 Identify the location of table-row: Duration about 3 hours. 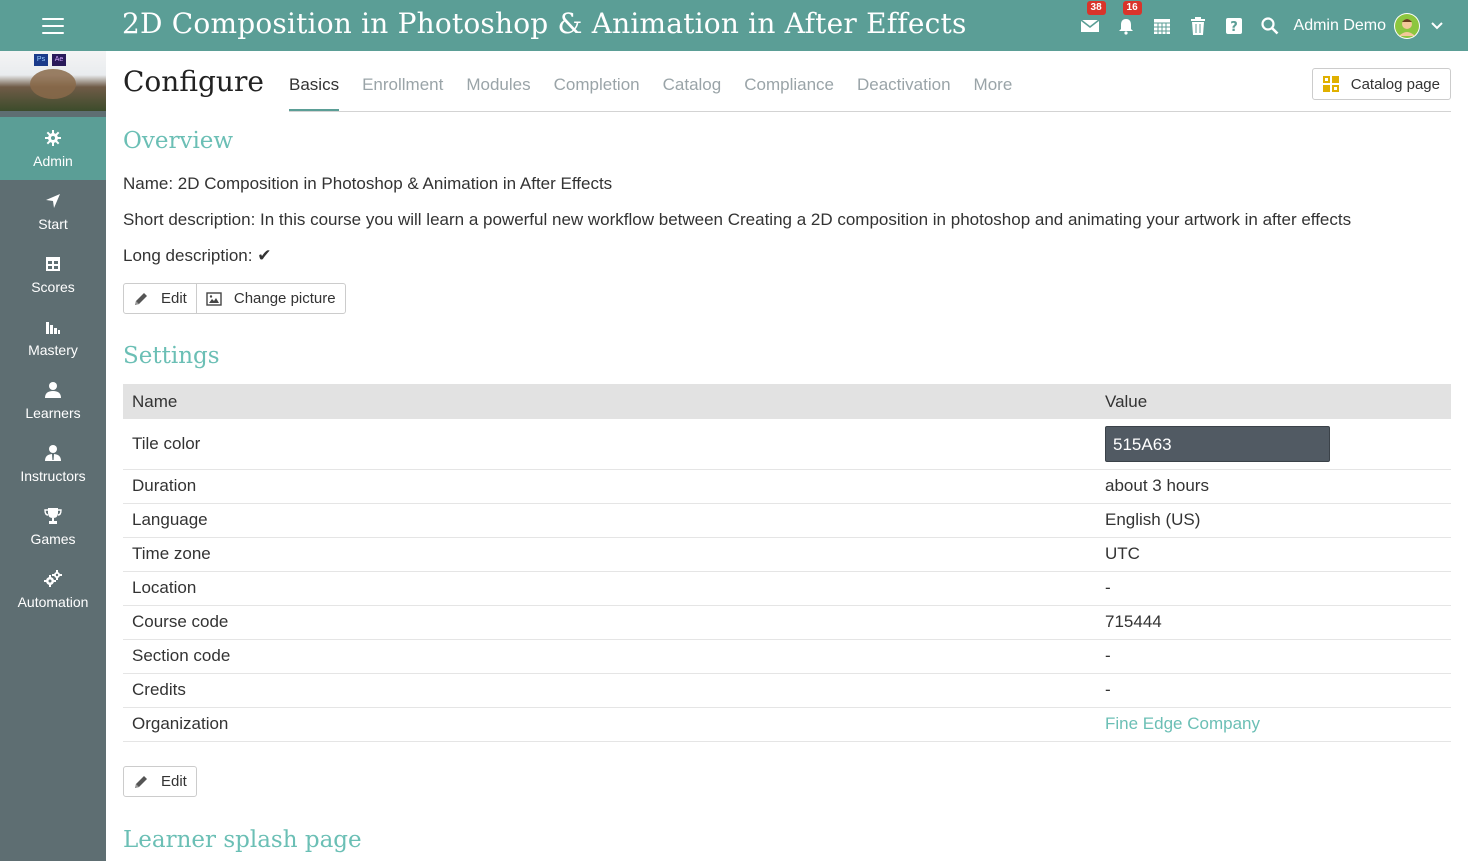
(787, 486).